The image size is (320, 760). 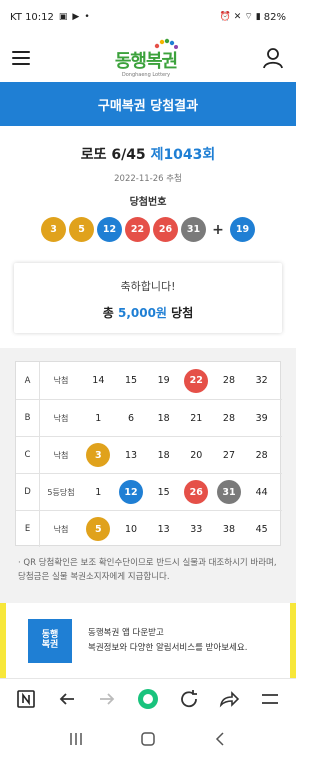 I want to click on logo: 동행복권 Donghaeng Lottery, so click(x=146, y=58).